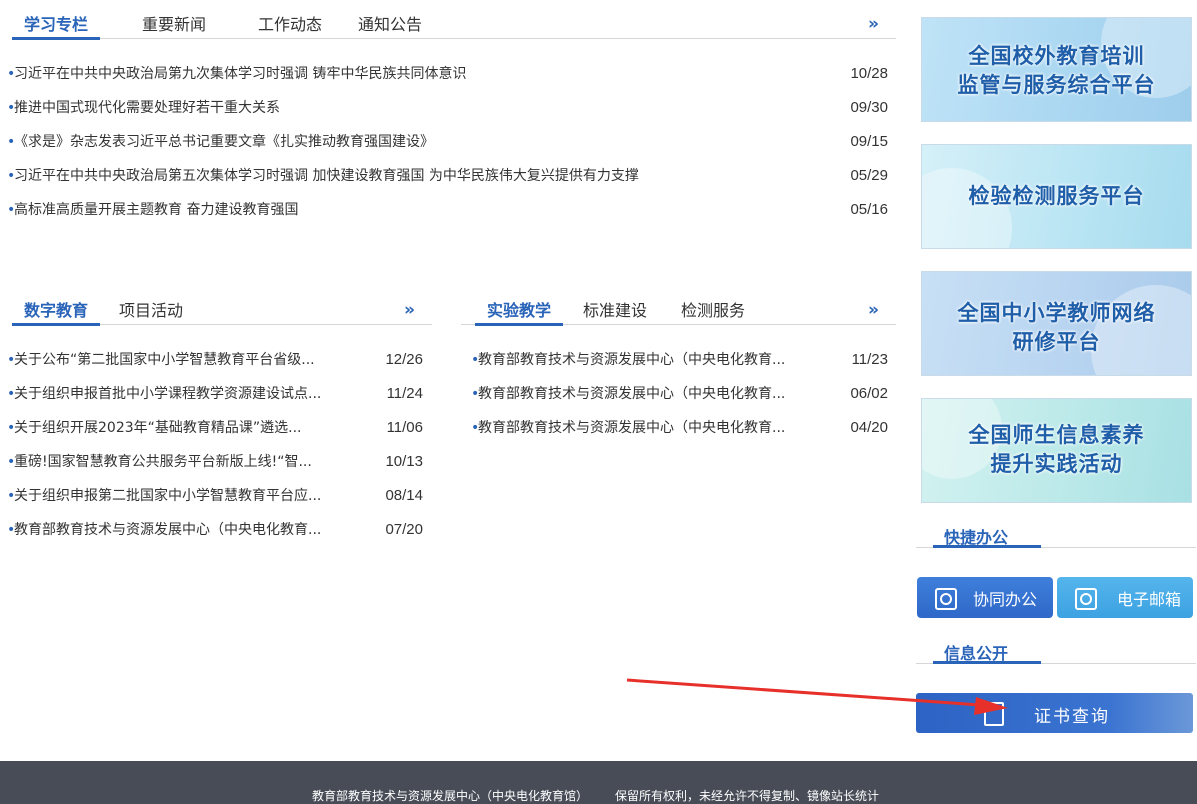 This screenshot has width=1197, height=804. I want to click on banner-title-line1: 全国中小学教师网络, so click(1056, 313).